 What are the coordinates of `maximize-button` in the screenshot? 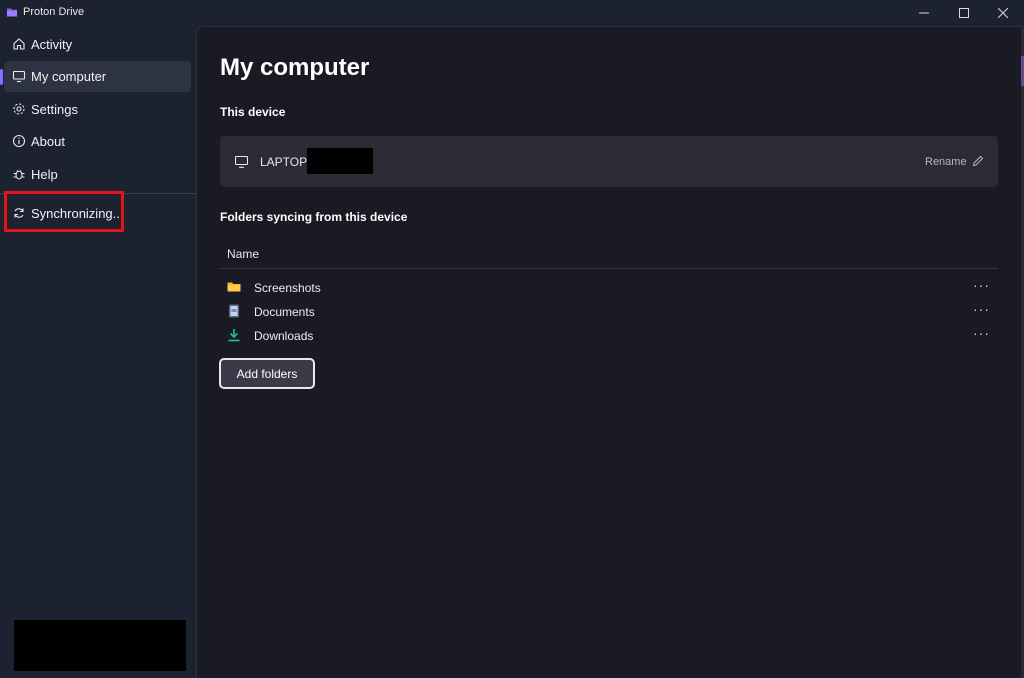 It's located at (964, 13).